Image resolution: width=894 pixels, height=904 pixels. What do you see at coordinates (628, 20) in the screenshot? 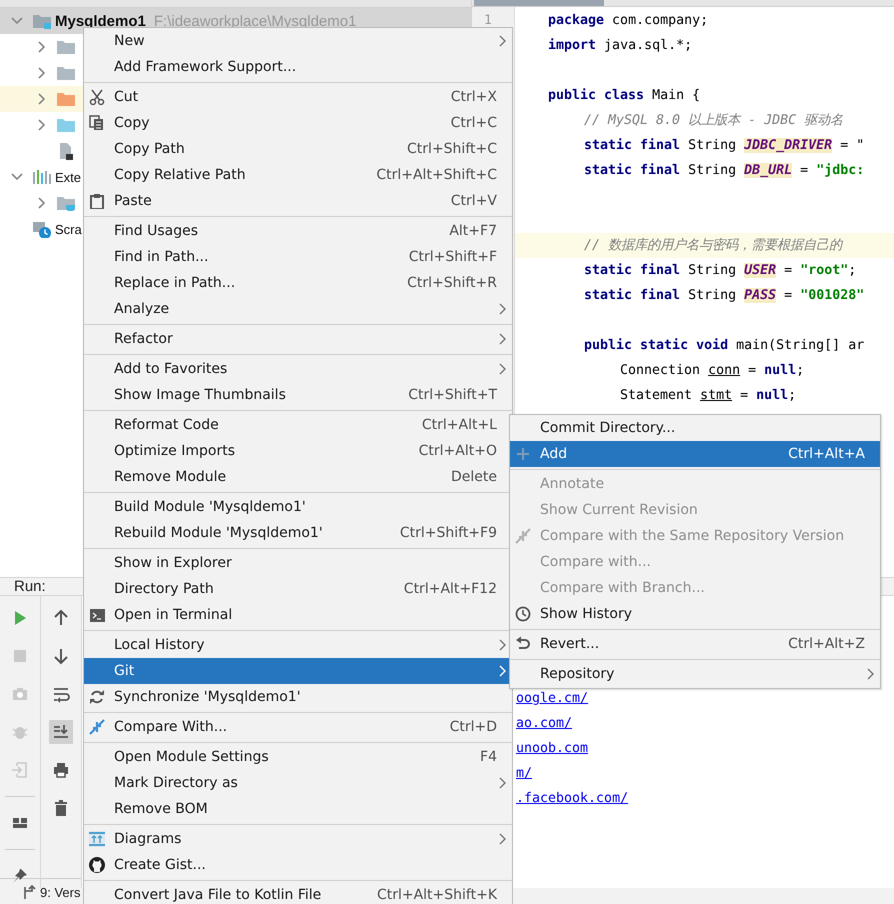
I see `code-line: package com.company;` at bounding box center [628, 20].